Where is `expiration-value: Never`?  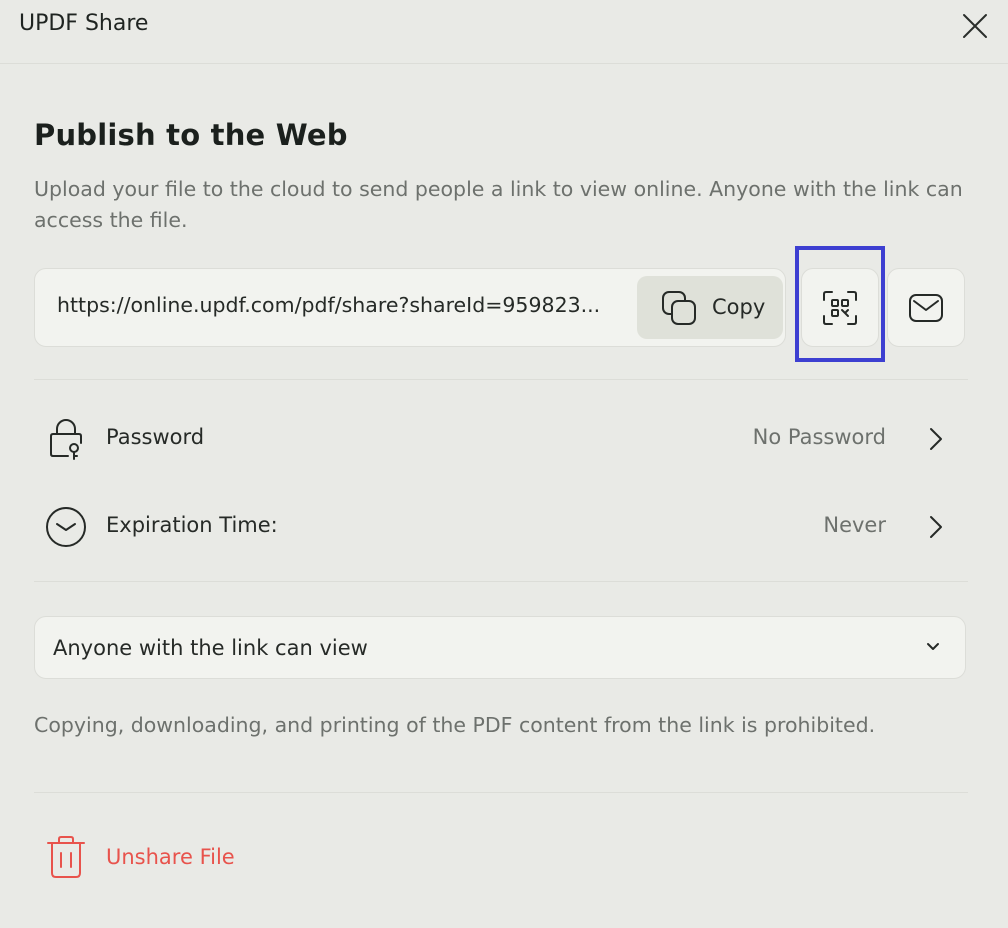
expiration-value: Never is located at coordinates (854, 525).